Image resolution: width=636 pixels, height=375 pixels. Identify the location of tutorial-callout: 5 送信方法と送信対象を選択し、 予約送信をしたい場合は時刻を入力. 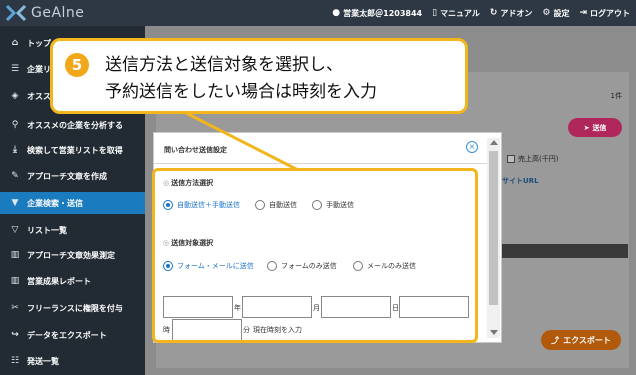
(259, 76).